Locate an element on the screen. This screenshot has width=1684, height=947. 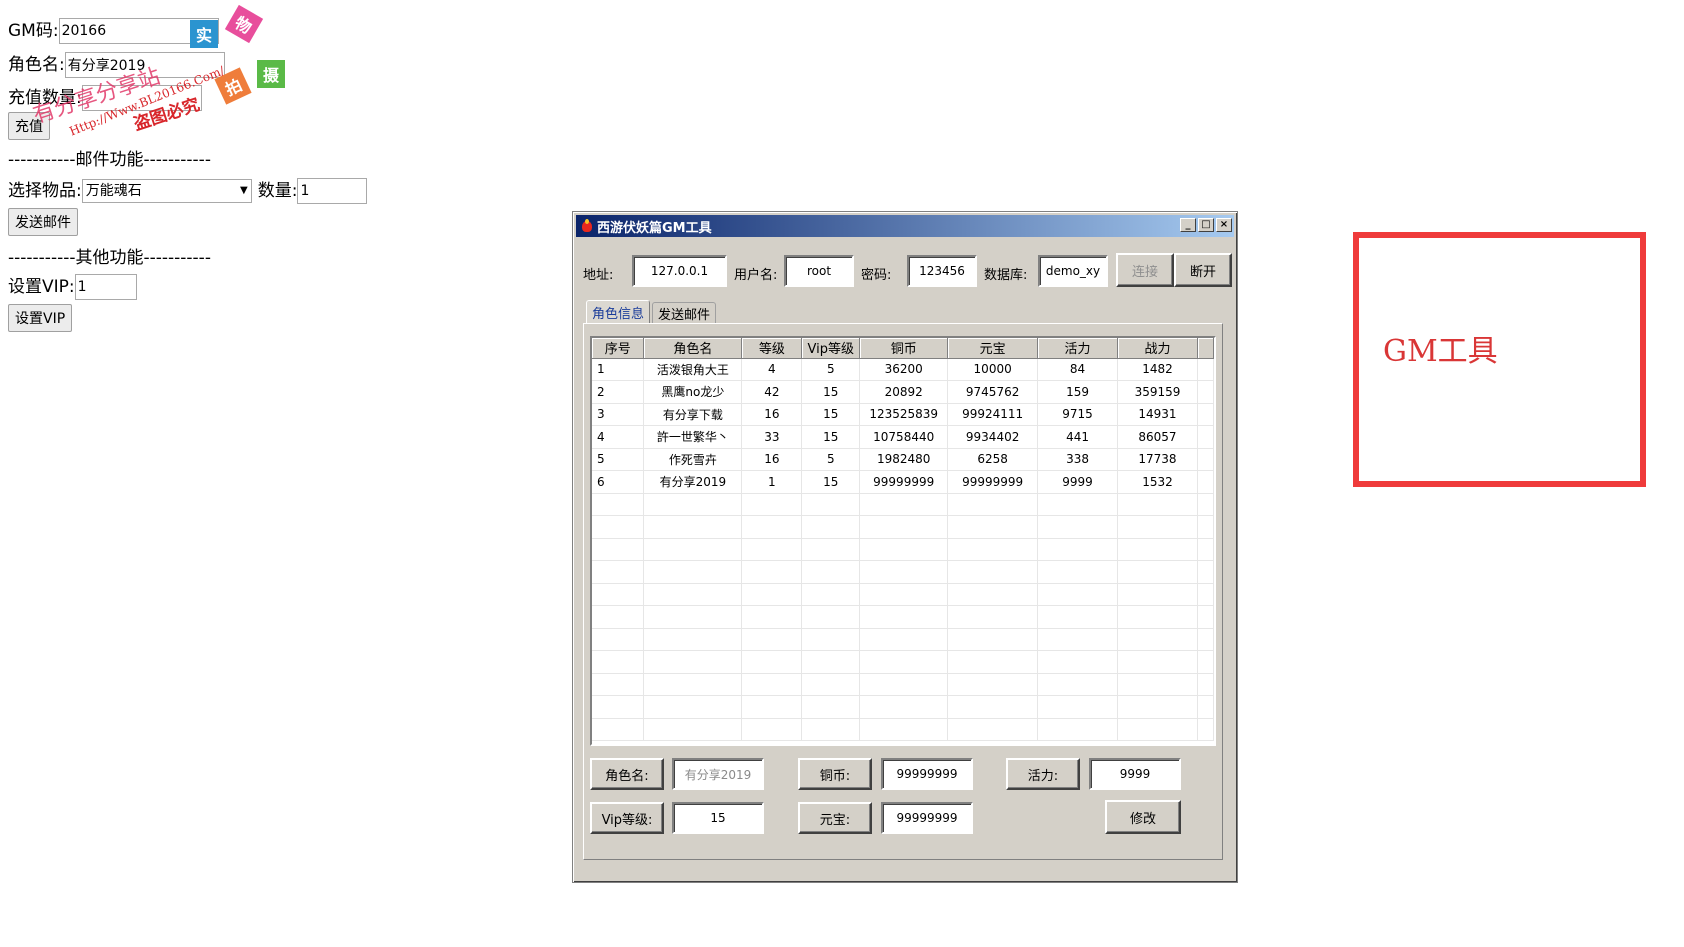
table-row: 6 有分享2019 1 15 99999999 99999999 9999 1532 is located at coordinates (903, 482).